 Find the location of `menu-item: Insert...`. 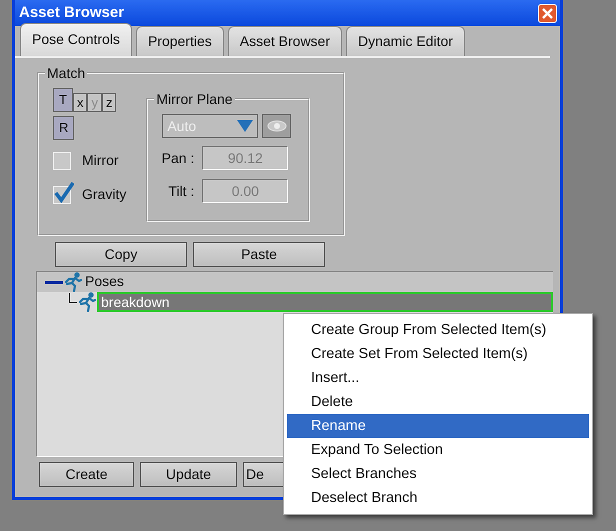

menu-item: Insert... is located at coordinates (438, 378).